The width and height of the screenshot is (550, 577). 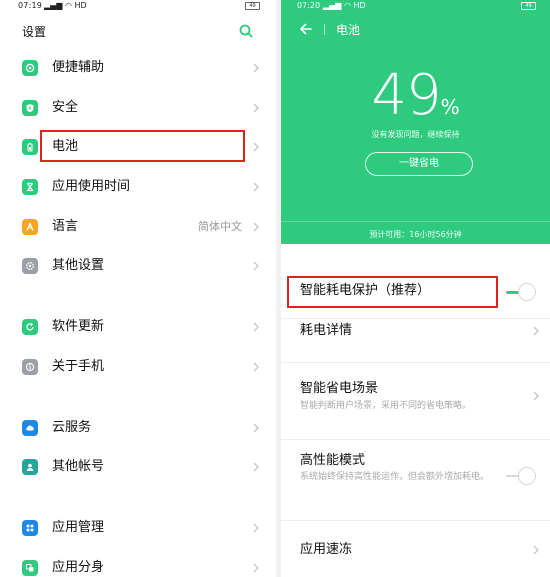 I want to click on smart-protection-toggle, so click(x=521, y=292).